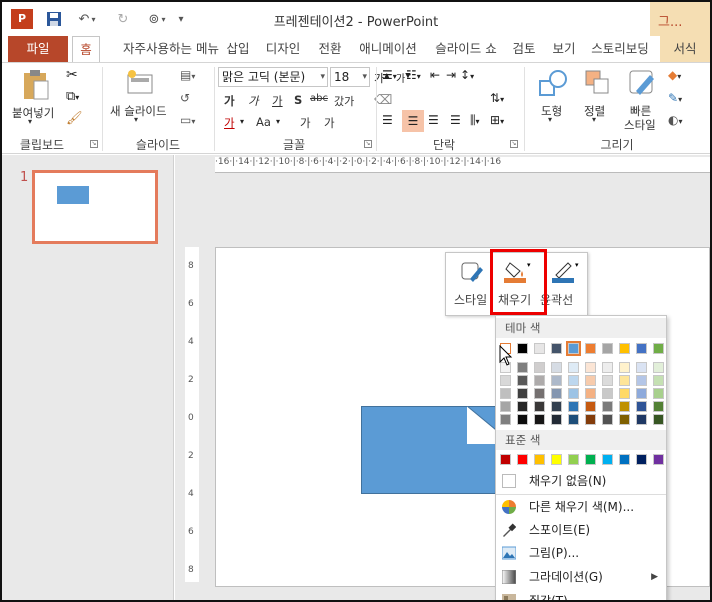 This screenshot has height=602, width=712. Describe the element at coordinates (298, 100) in the screenshot. I see `shadow-button: S` at that location.